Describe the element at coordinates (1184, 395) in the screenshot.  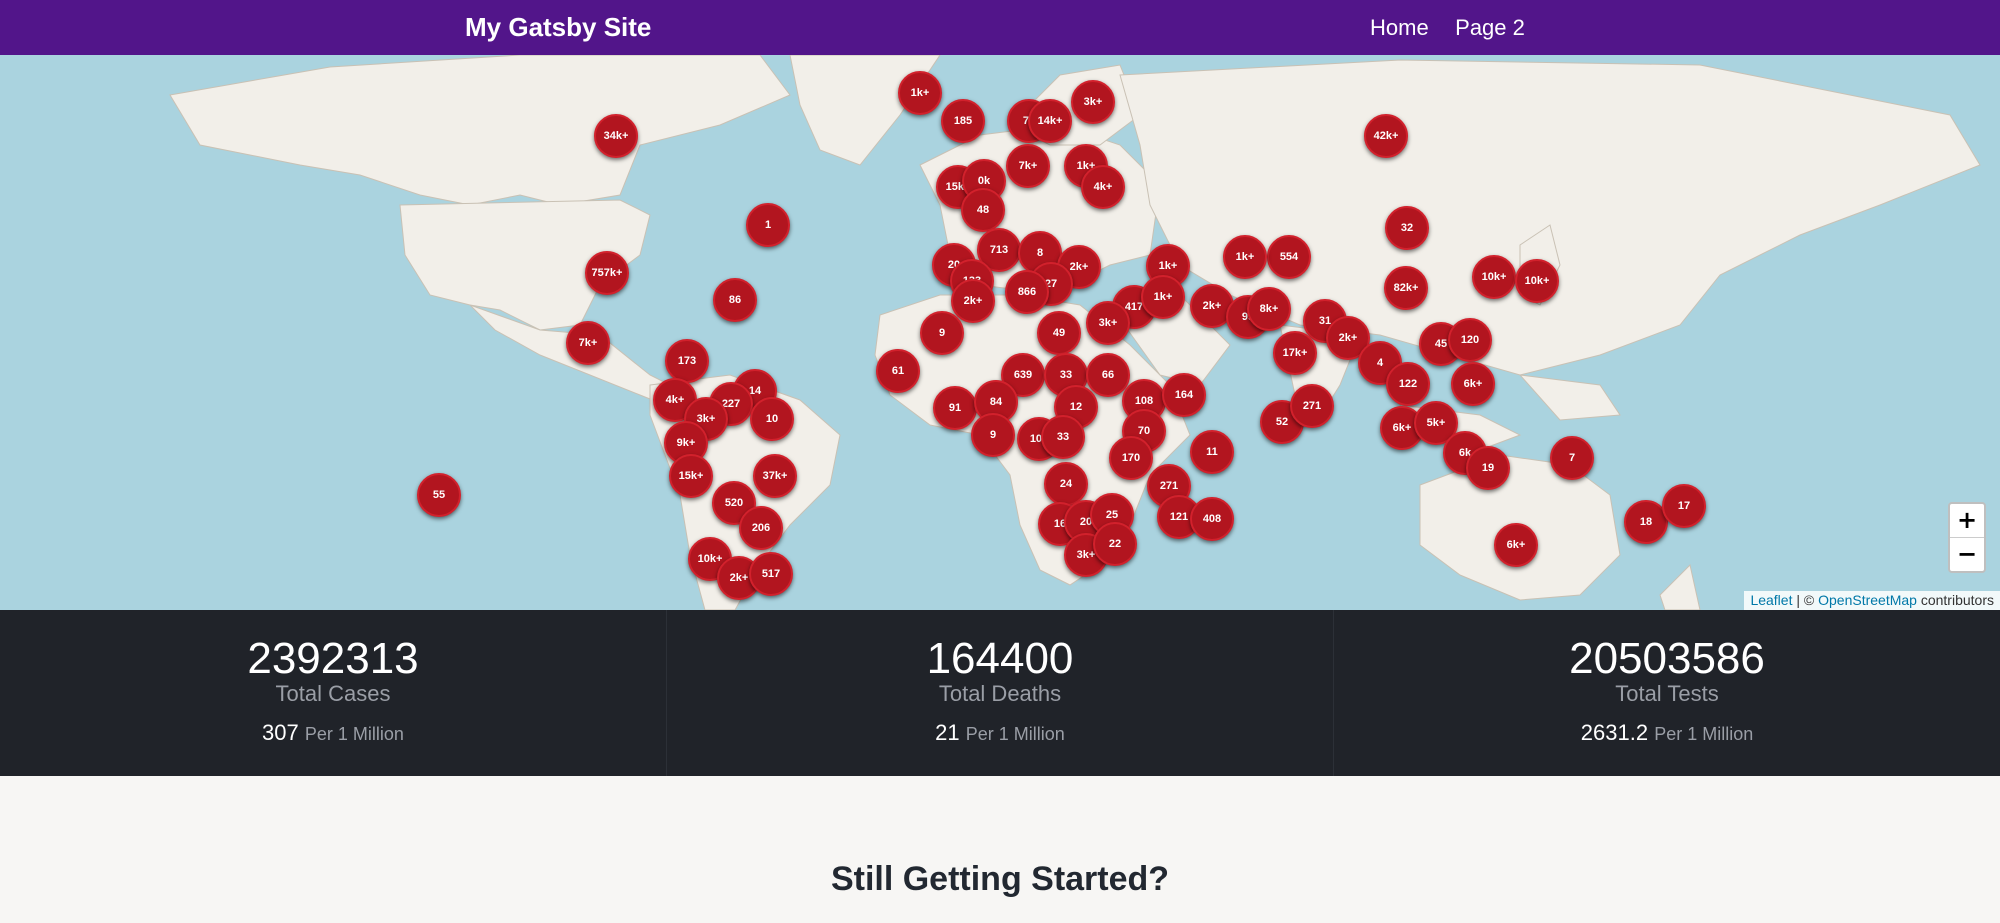
I see `case-cluster-marker: 164` at that location.